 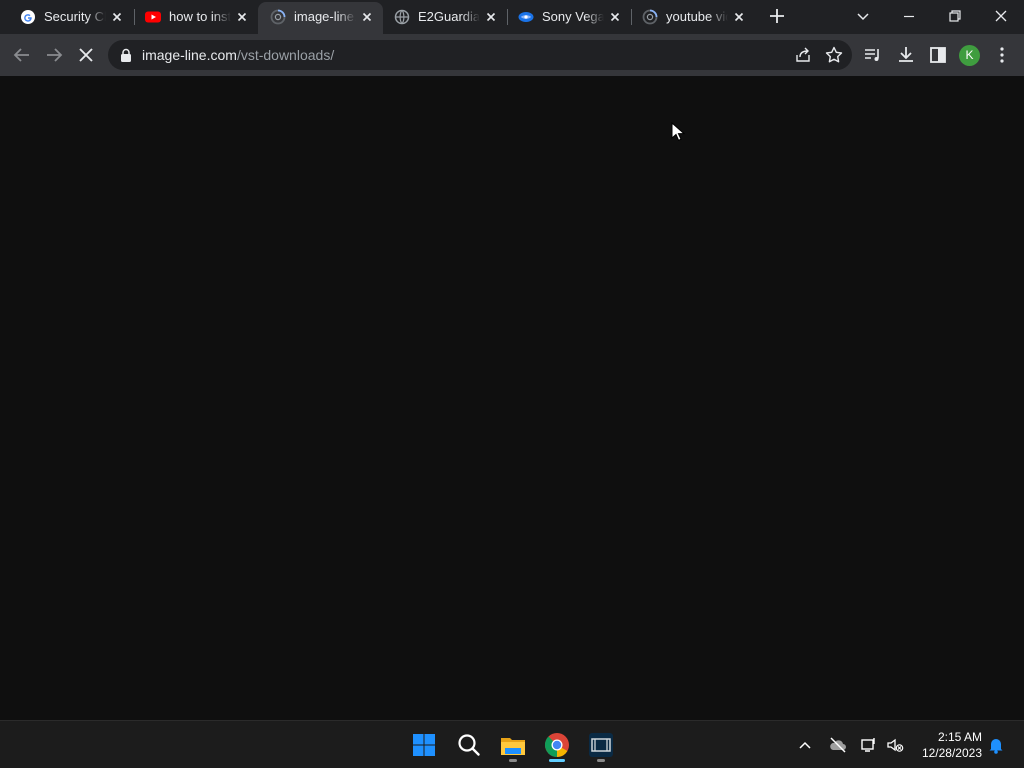 I want to click on video-editor-icon, so click(x=601, y=745).